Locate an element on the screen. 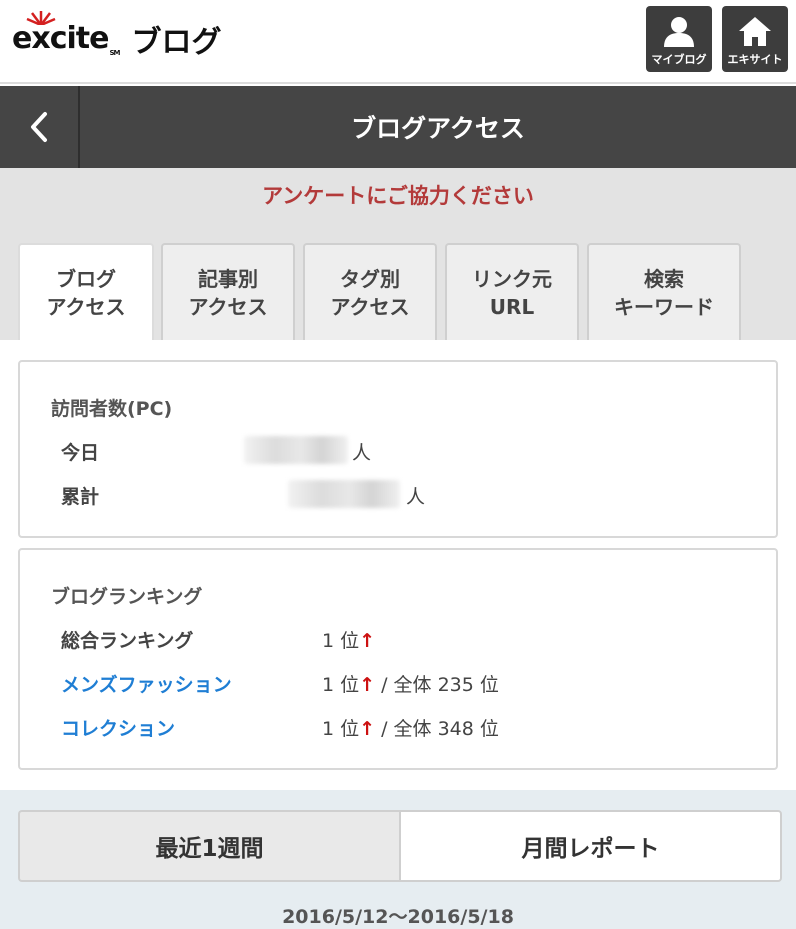 This screenshot has height=929, width=796. period-section: 最近1週間 月間レポート 2016/5/12〜2016/5/18 is located at coordinates (398, 859).